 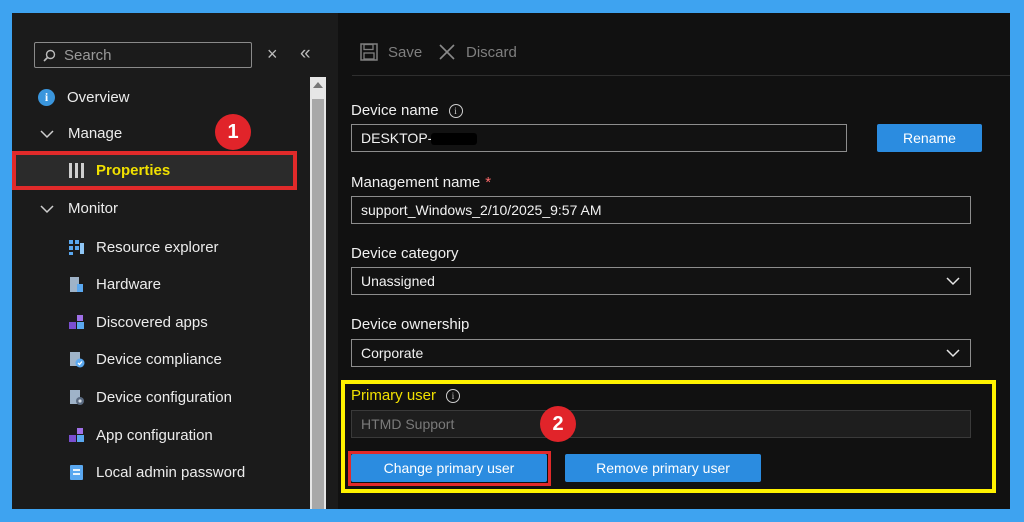 What do you see at coordinates (76, 322) in the screenshot?
I see `discovered-apps-icon` at bounding box center [76, 322].